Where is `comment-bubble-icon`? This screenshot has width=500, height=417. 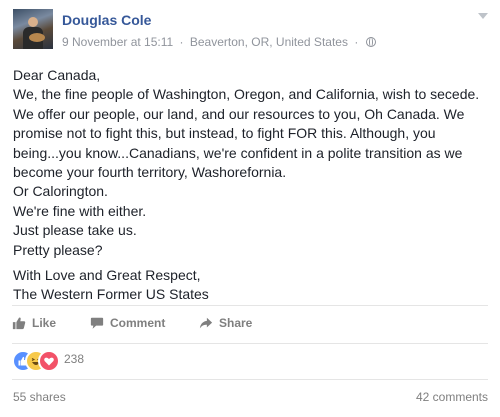
comment-bubble-icon is located at coordinates (97, 323).